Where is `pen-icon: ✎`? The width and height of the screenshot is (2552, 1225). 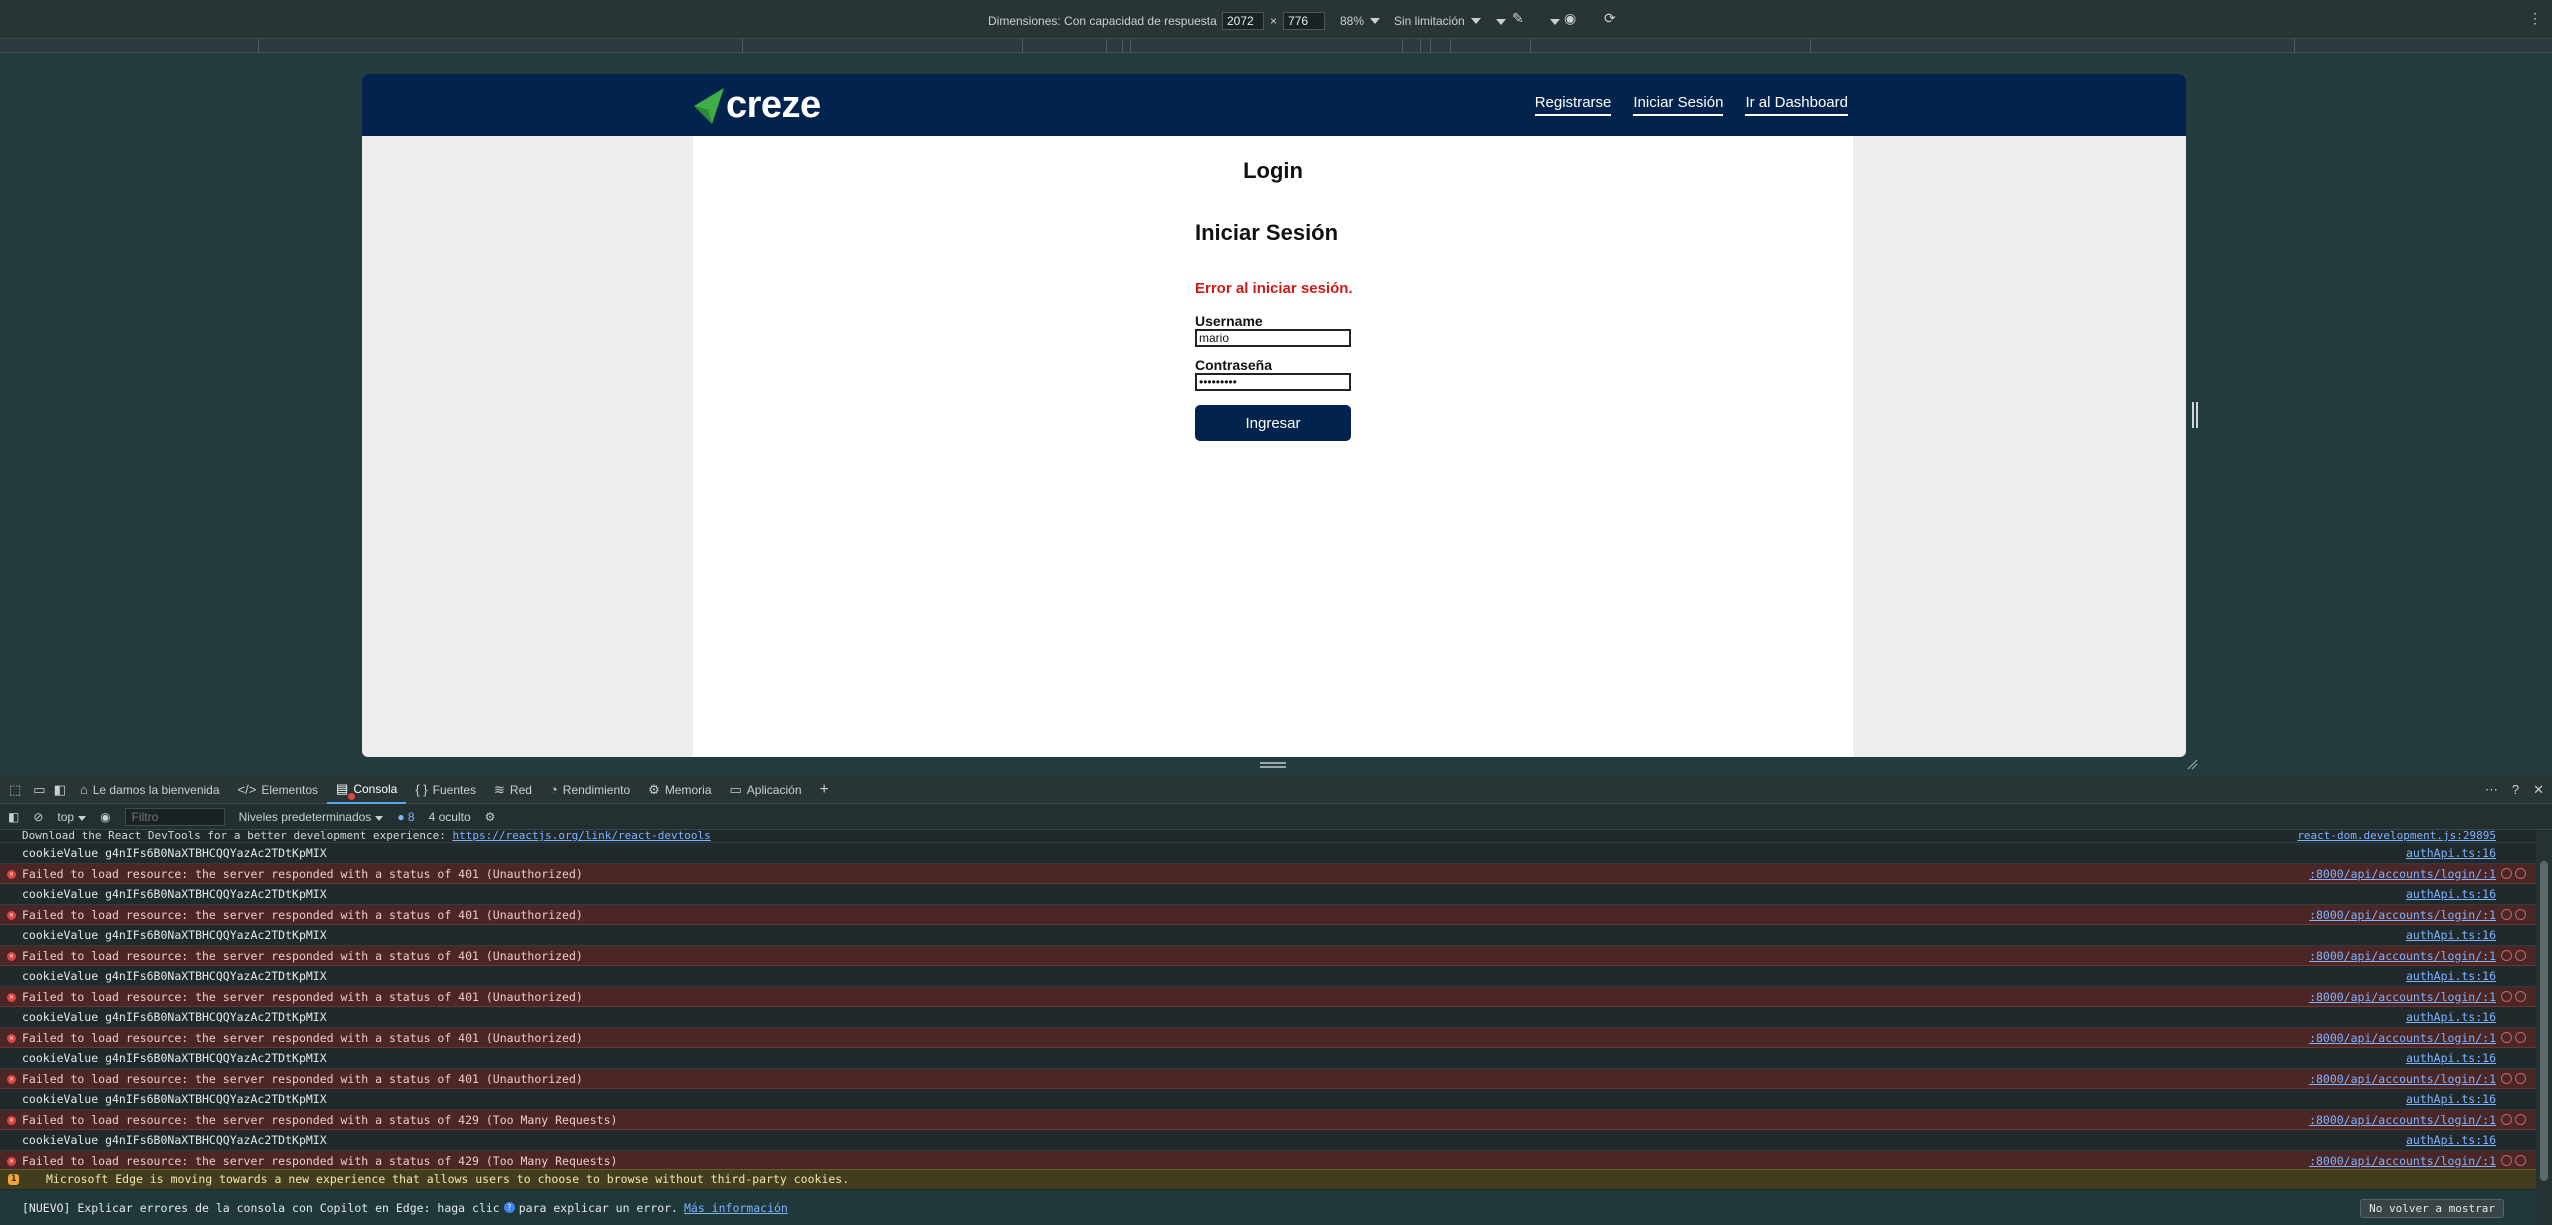
pen-icon: ✎ is located at coordinates (1518, 18).